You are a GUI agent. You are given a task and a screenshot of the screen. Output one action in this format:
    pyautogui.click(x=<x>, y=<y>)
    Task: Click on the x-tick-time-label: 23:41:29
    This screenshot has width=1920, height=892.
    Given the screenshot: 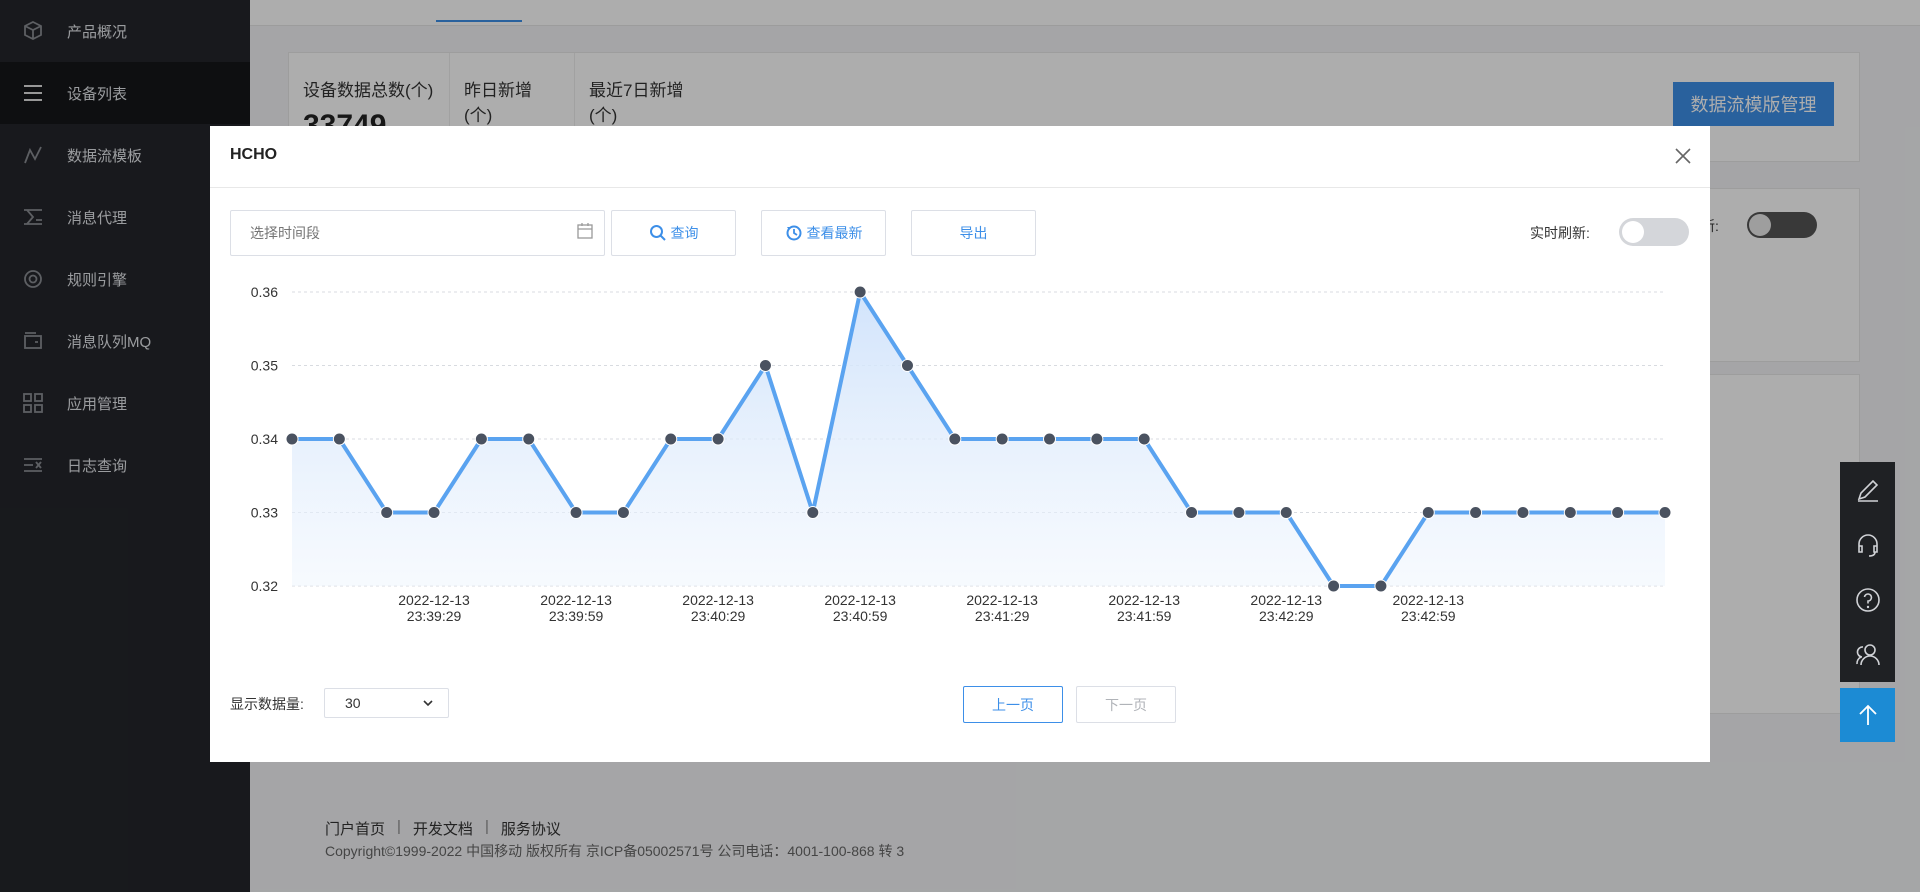 What is the action you would take?
    pyautogui.click(x=1002, y=616)
    